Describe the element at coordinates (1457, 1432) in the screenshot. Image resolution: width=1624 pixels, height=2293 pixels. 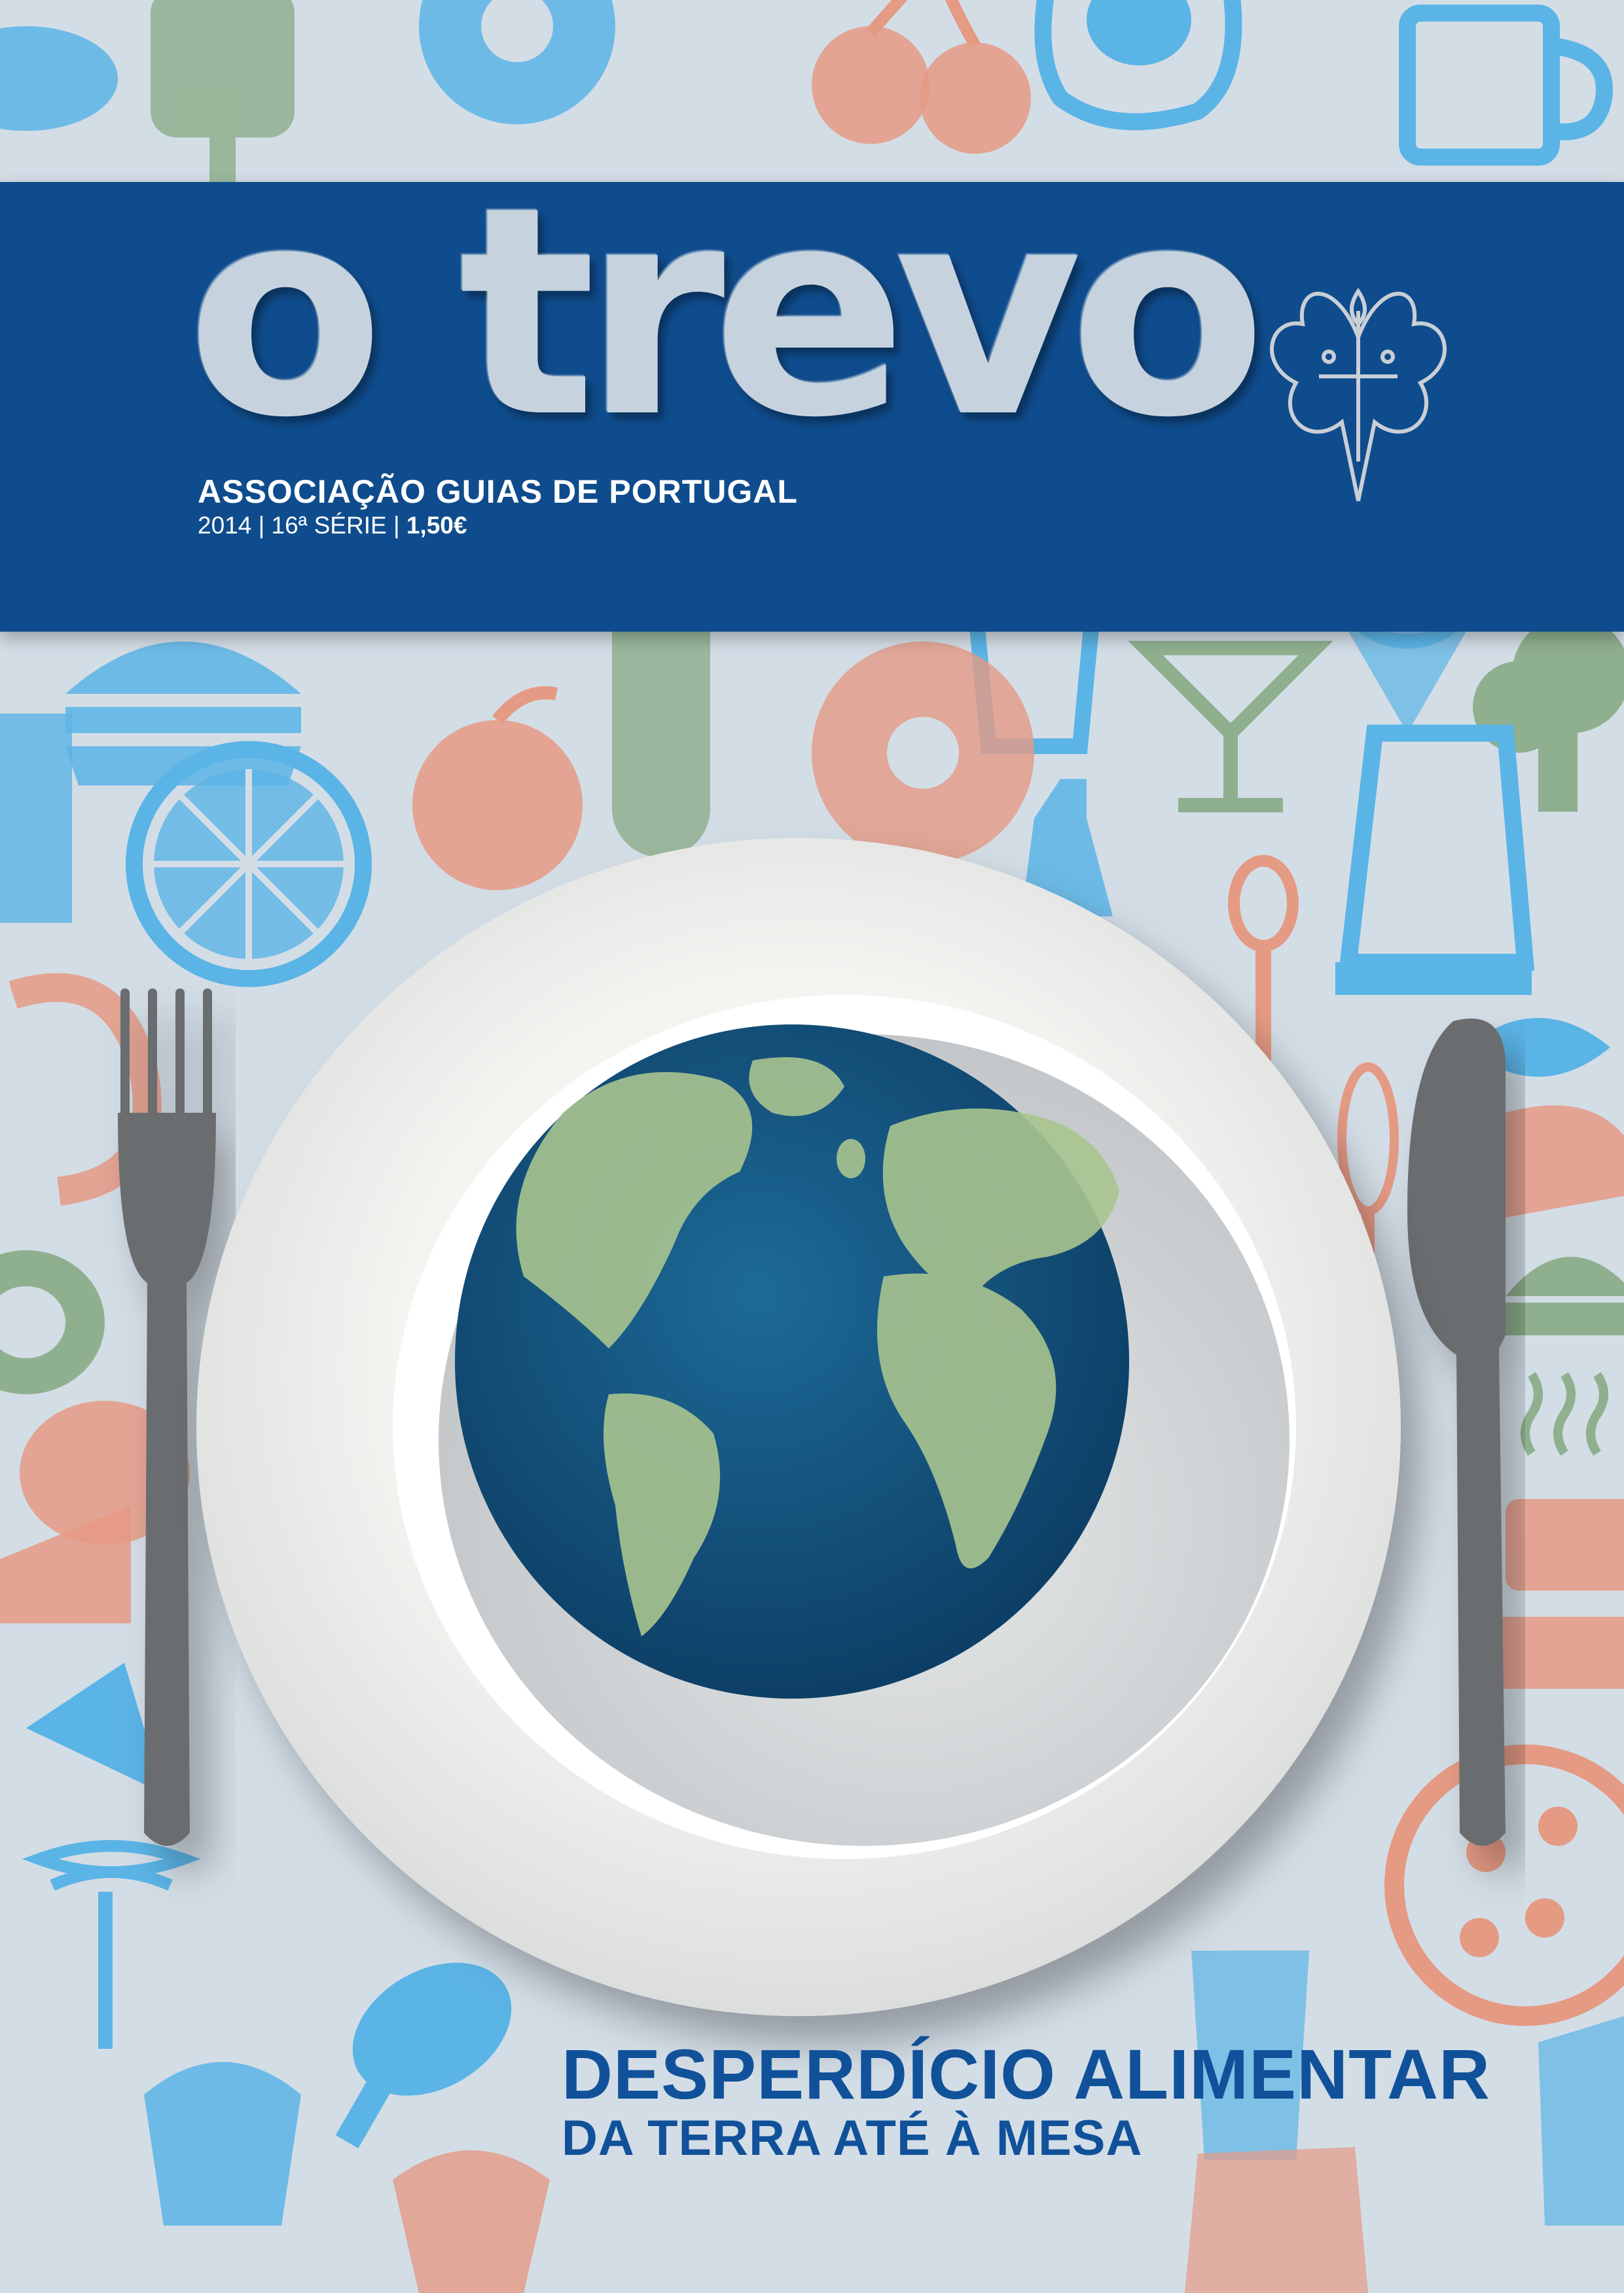
I see `knife-icon` at that location.